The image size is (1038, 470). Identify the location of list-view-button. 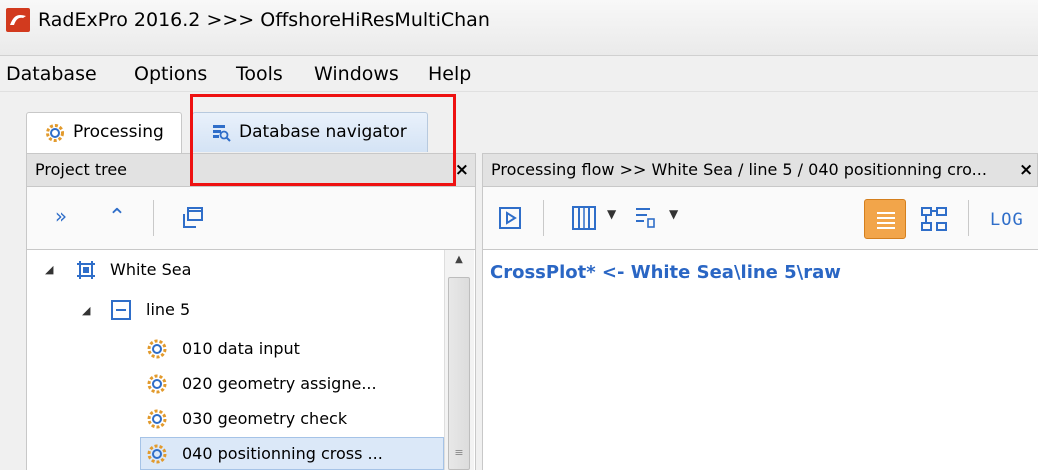
(885, 219).